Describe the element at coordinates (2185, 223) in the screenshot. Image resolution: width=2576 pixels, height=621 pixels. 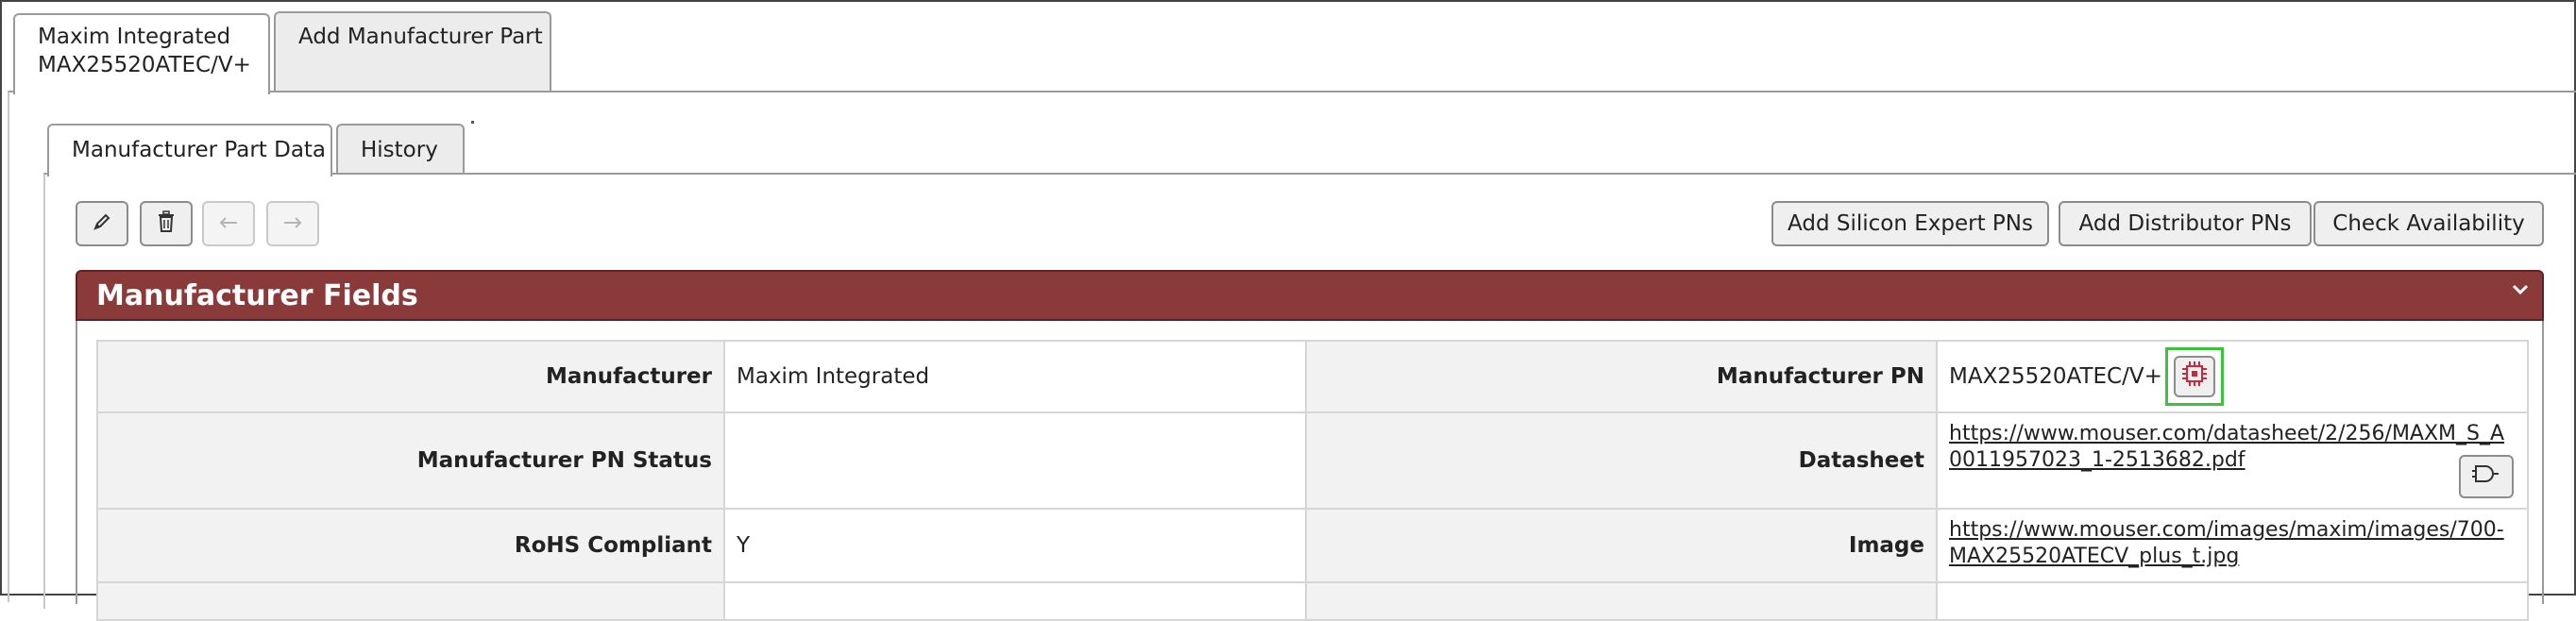
I see `add-distributor-pns-button: Add Distributor PNs` at that location.